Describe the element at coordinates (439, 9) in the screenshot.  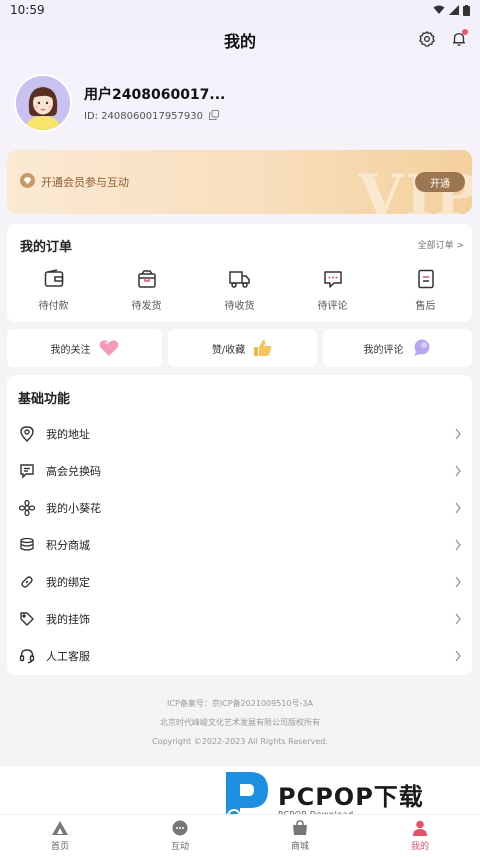
I see `wifi-icon` at that location.